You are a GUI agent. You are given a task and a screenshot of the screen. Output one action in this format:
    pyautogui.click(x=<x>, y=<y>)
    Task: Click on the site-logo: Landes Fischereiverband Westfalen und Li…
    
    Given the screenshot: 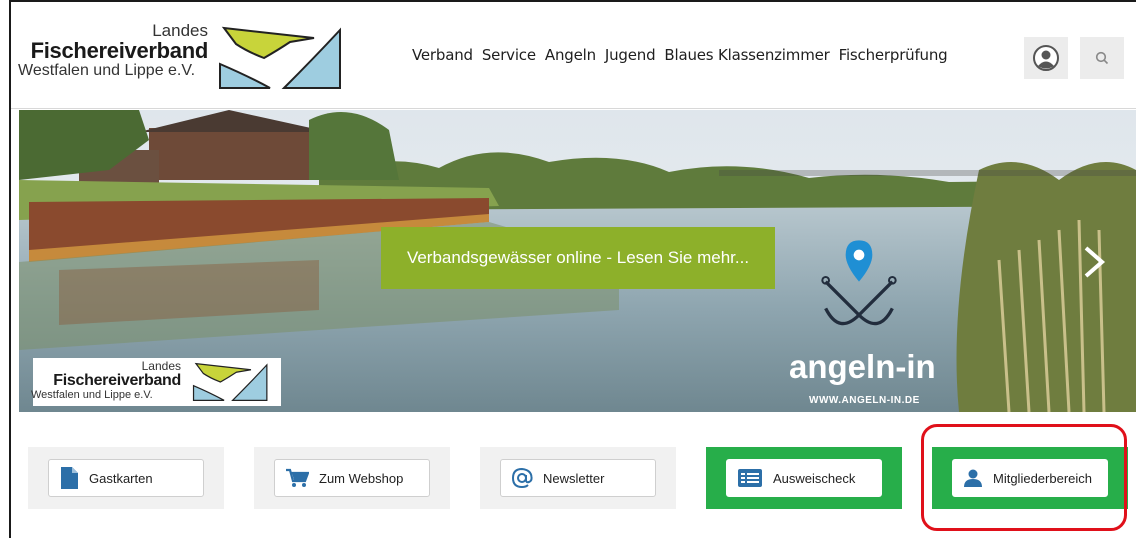 What is the action you would take?
    pyautogui.click(x=183, y=61)
    